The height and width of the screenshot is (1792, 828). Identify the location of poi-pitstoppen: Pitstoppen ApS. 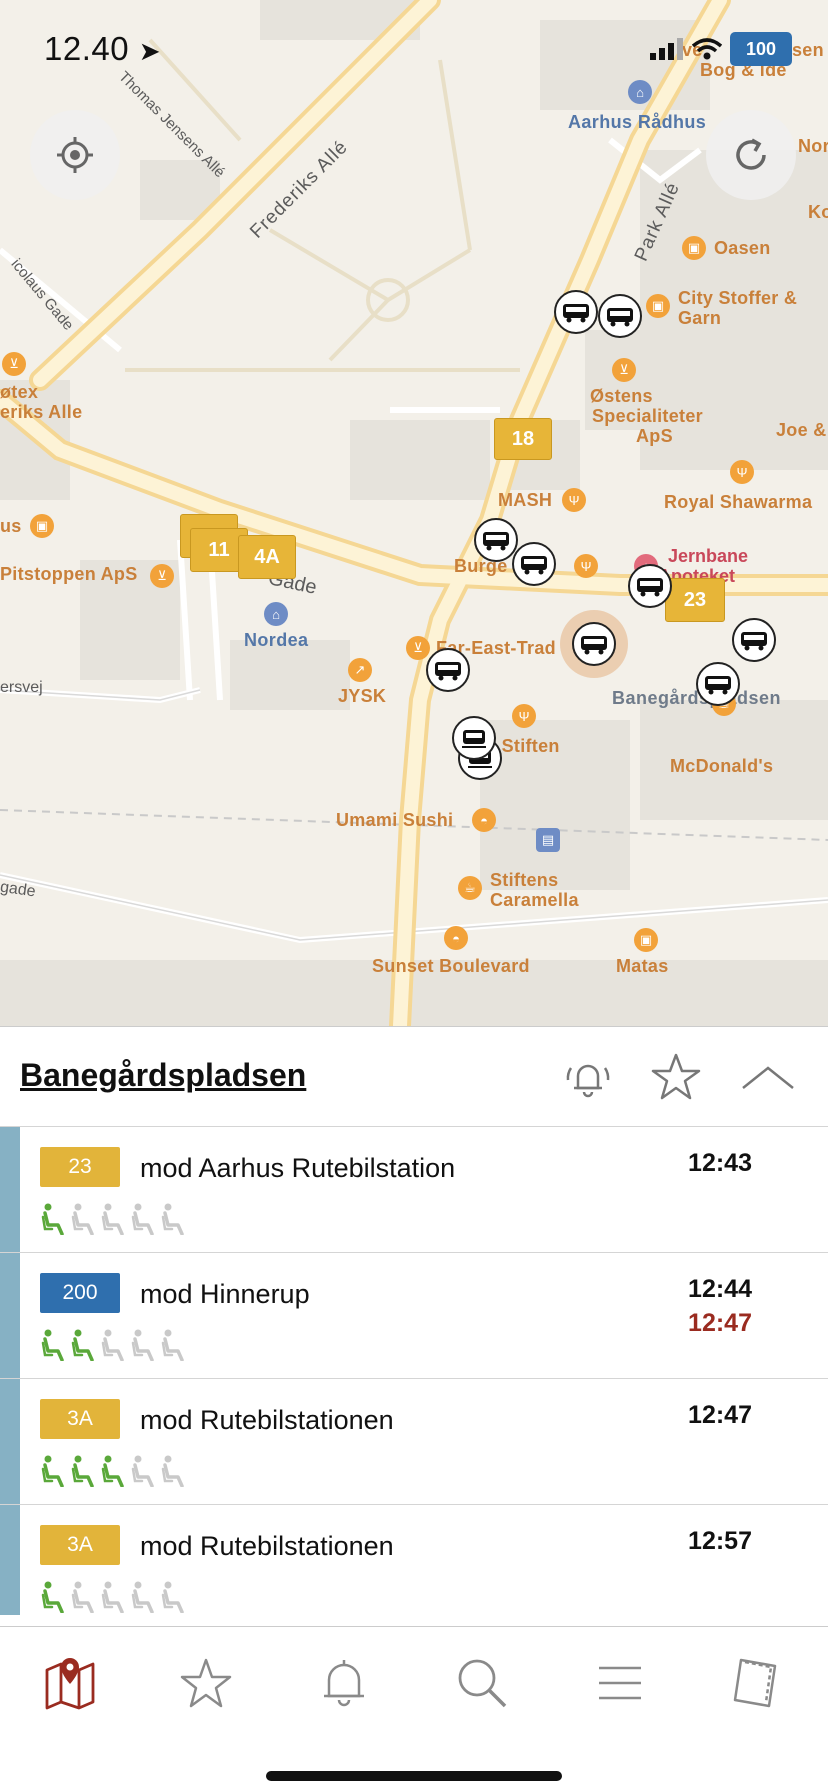
(69, 574).